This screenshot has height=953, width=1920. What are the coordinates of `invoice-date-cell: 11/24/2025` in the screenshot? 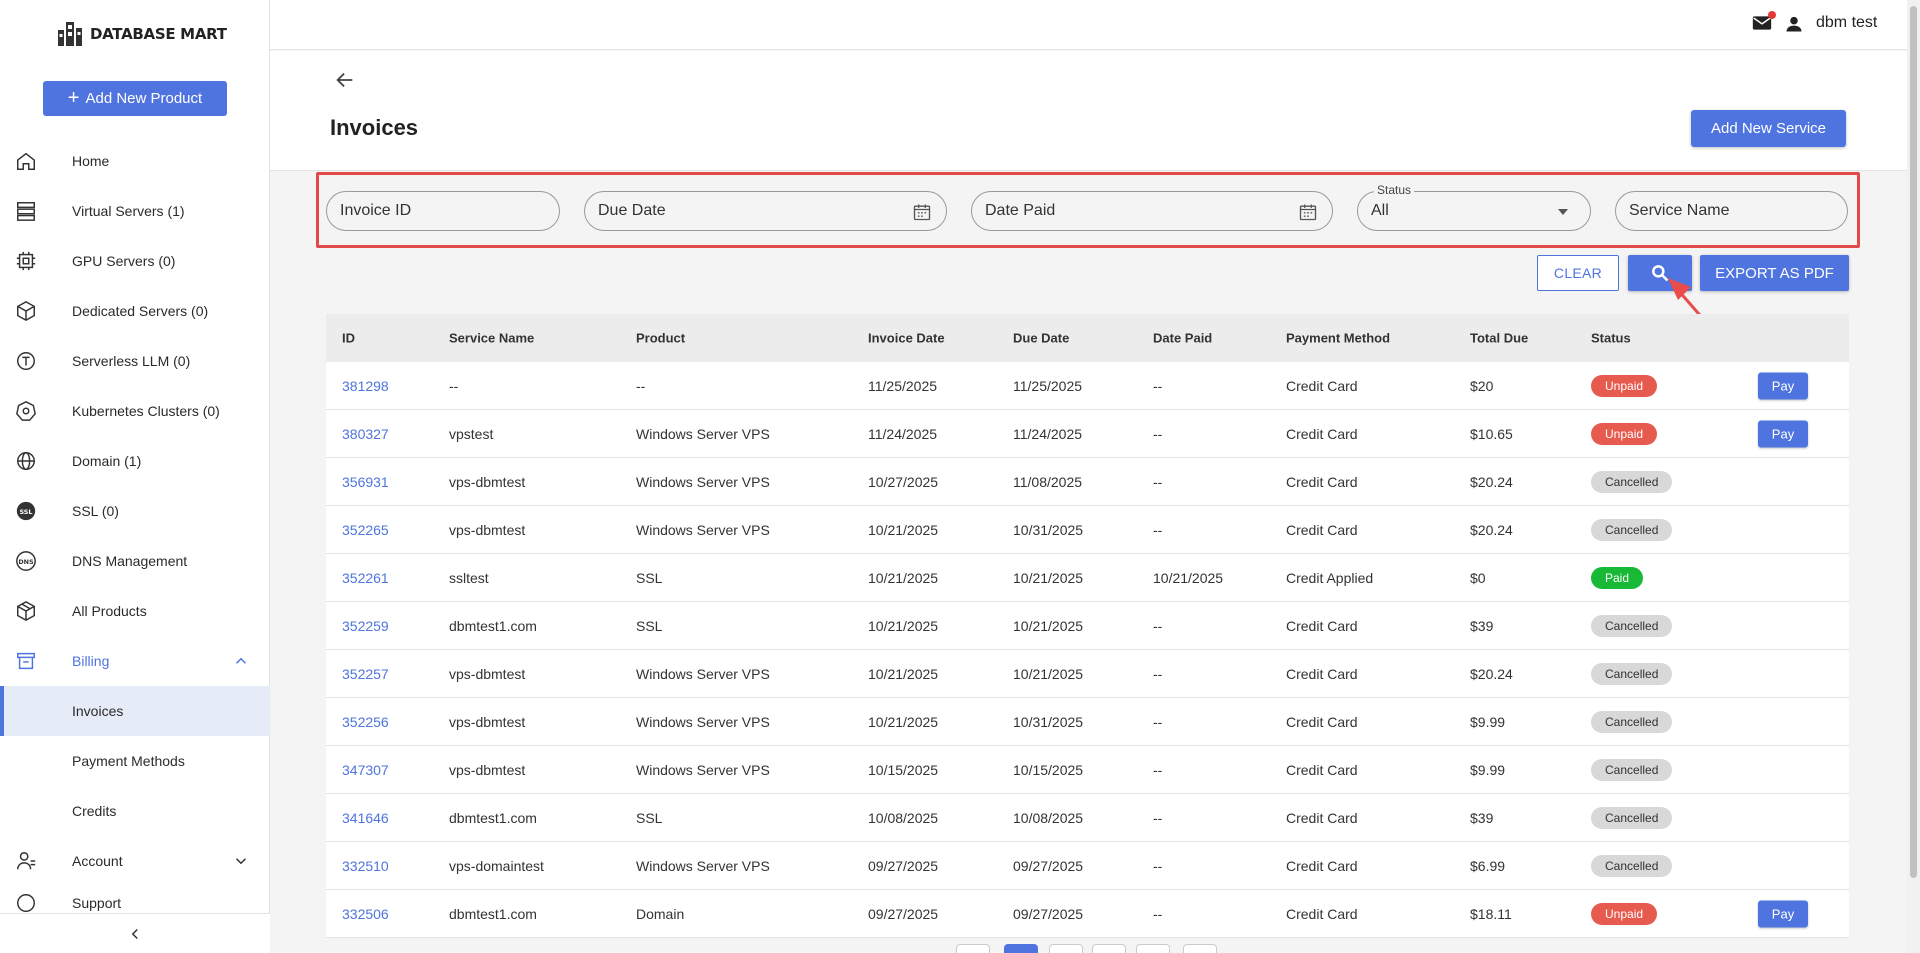 It's located at (903, 433).